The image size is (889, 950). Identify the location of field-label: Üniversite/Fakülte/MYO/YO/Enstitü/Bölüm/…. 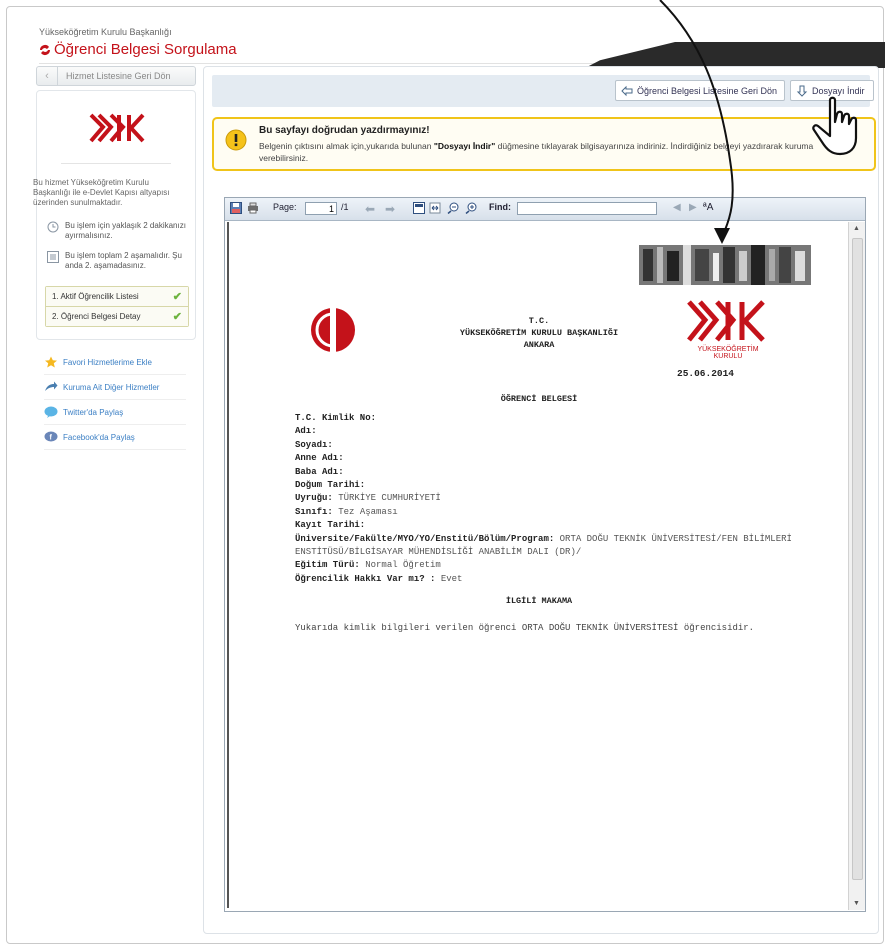
(425, 538).